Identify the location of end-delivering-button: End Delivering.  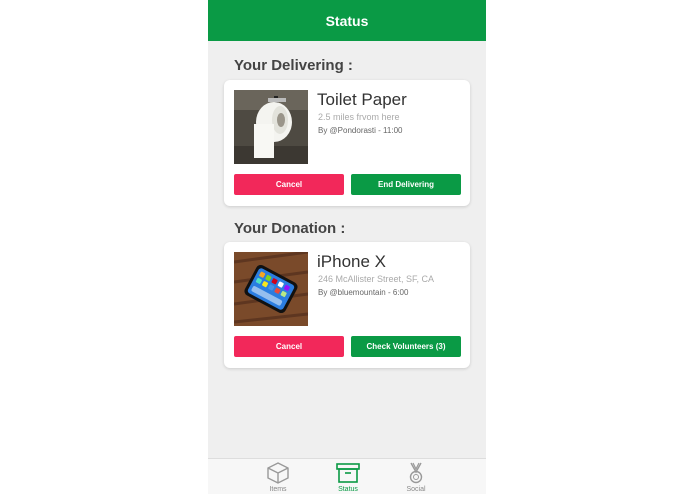
(406, 184).